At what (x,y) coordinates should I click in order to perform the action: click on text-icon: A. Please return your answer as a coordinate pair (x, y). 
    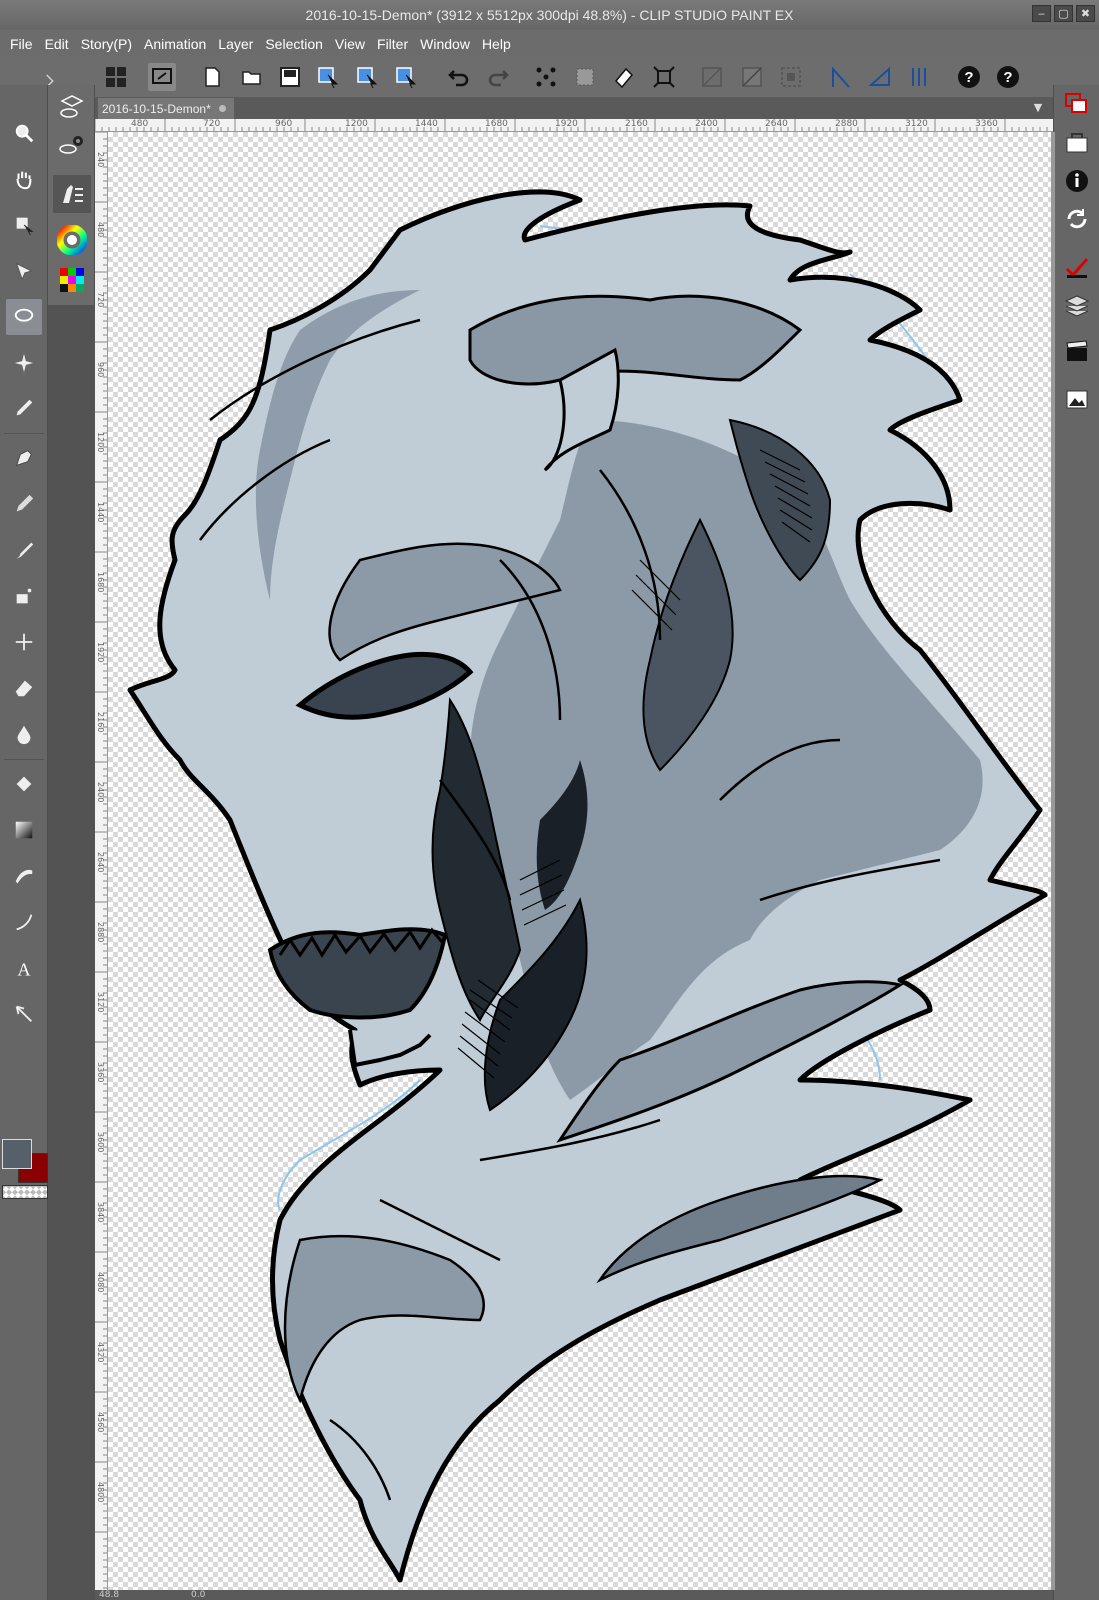
    Looking at the image, I should click on (24, 968).